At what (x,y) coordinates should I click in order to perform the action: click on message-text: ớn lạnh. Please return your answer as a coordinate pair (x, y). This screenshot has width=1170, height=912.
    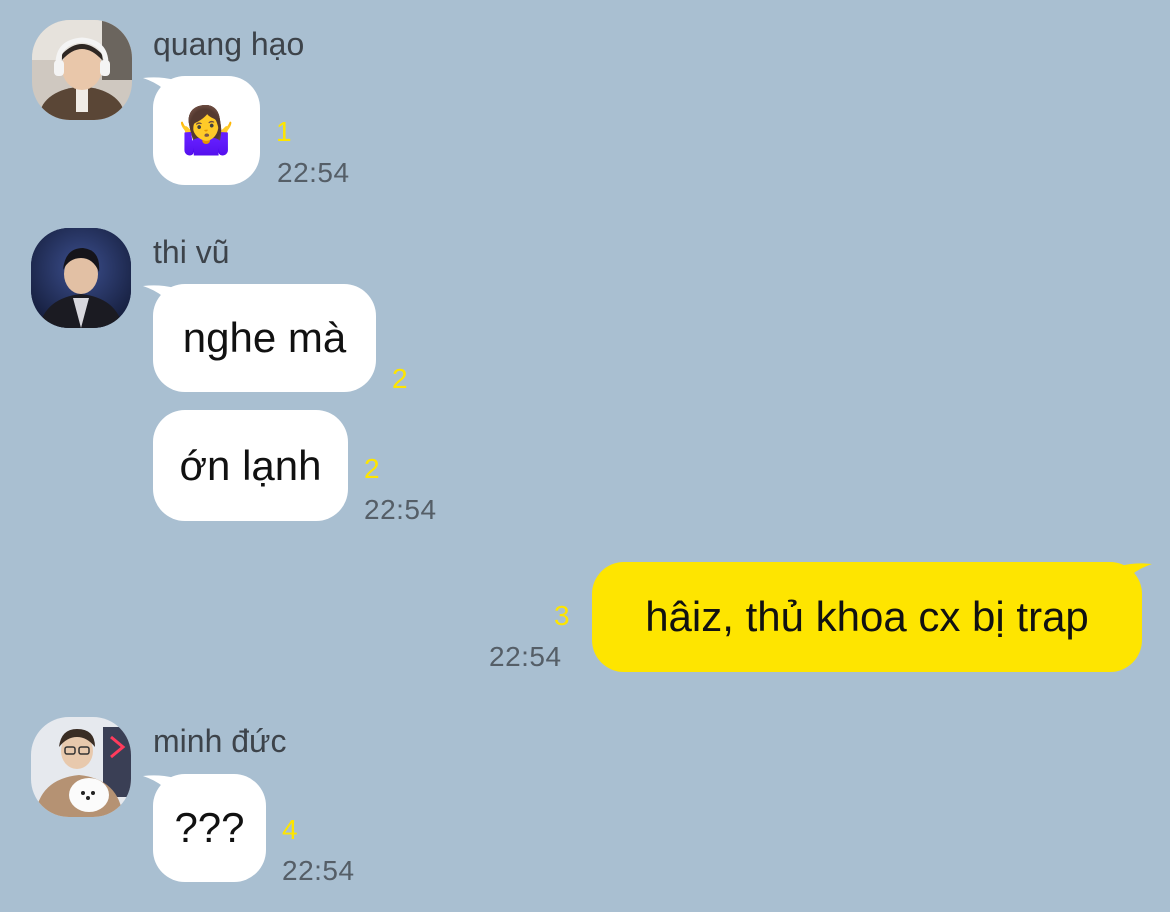
    Looking at the image, I should click on (250, 465).